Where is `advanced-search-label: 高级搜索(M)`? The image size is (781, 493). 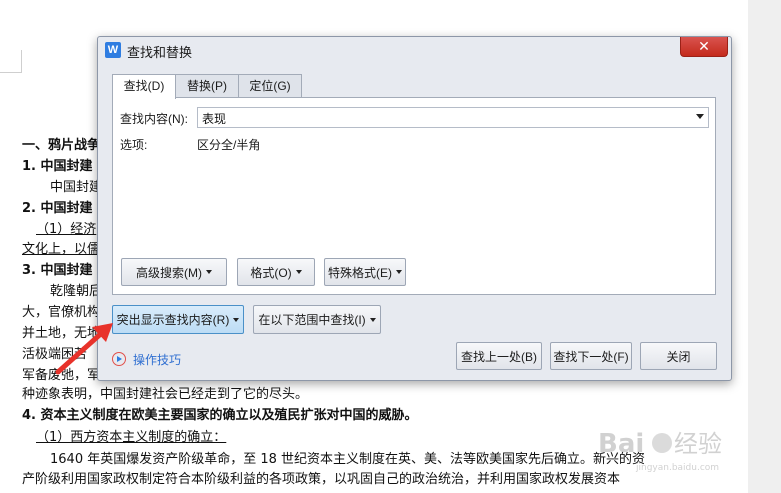 advanced-search-label: 高级搜索(M) is located at coordinates (169, 272).